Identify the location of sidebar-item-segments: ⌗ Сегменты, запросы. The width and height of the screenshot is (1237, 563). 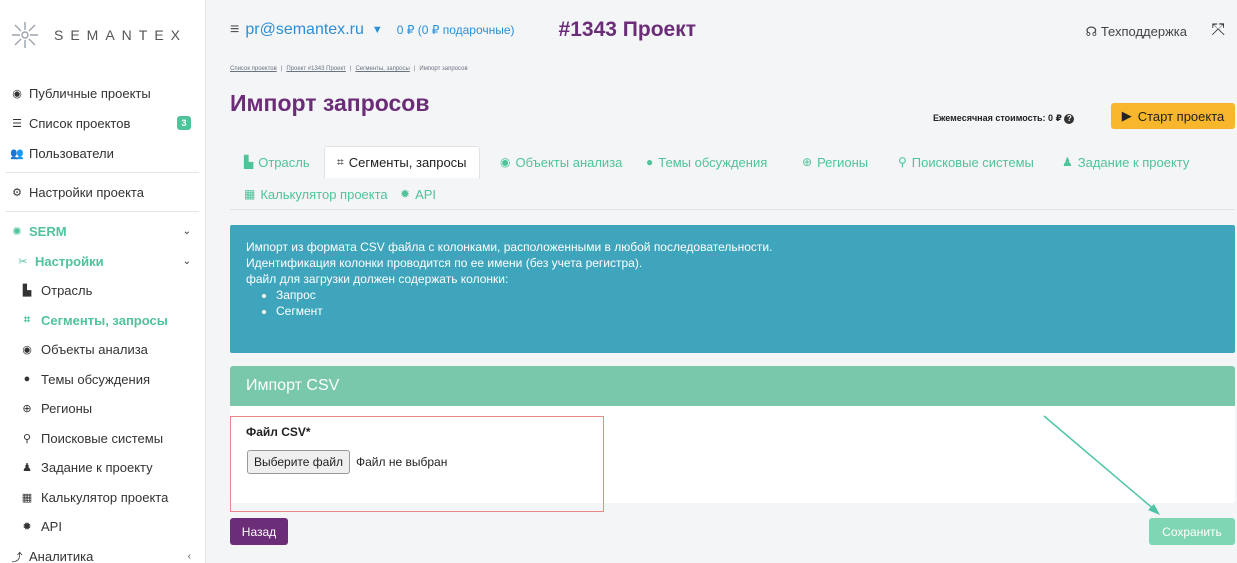
(102, 321).